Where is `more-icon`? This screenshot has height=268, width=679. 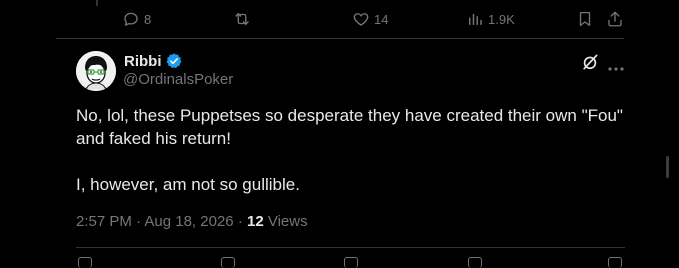
more-icon is located at coordinates (616, 69).